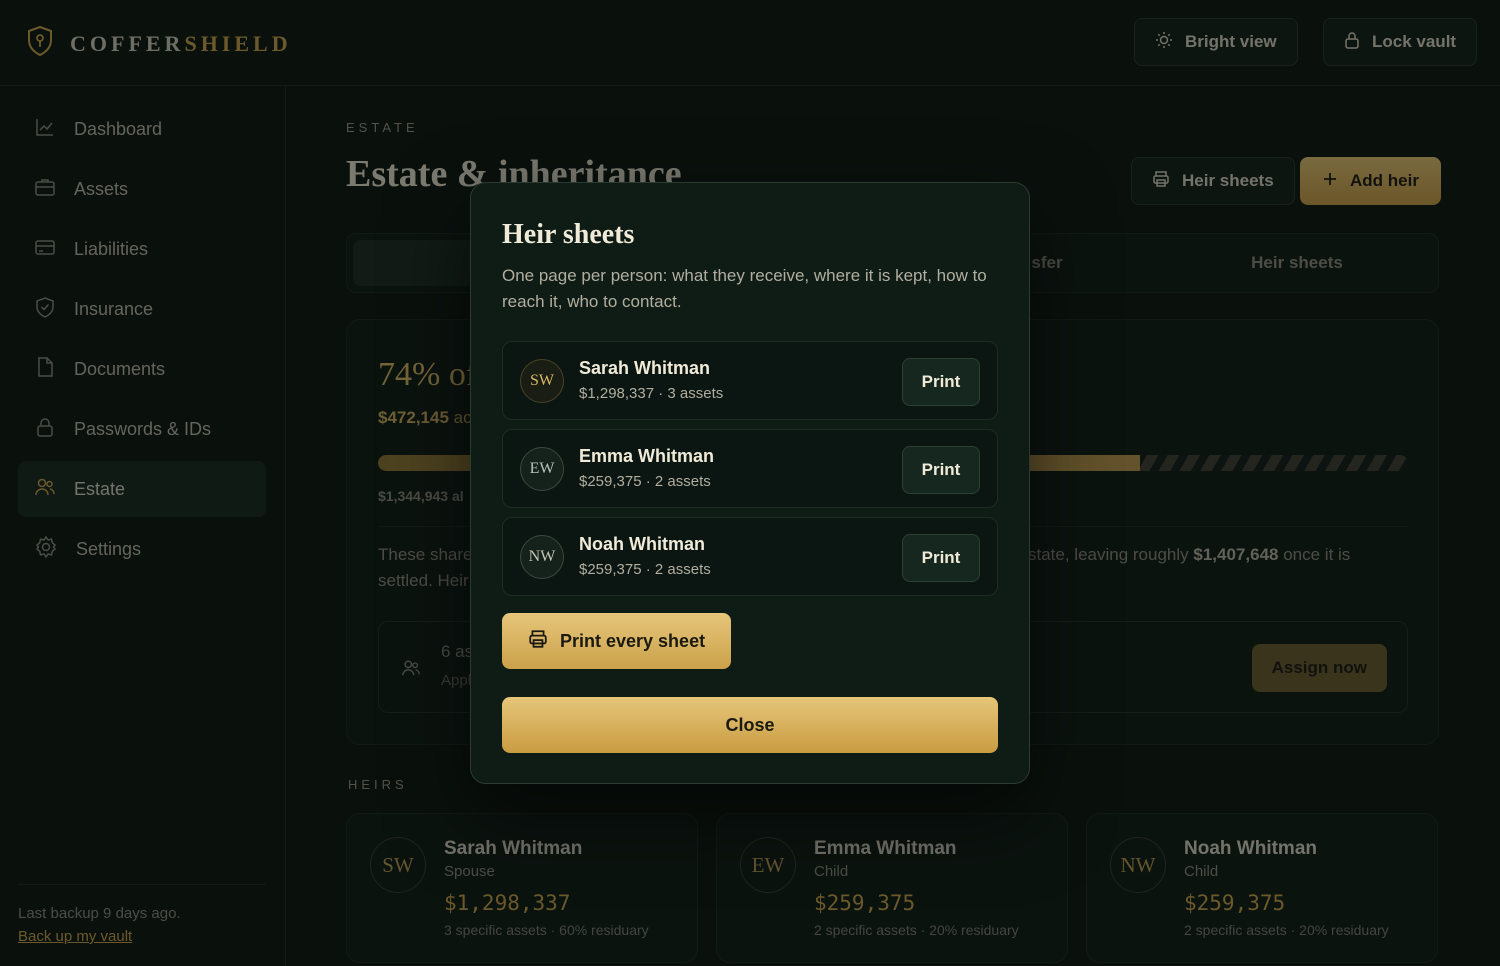 This screenshot has width=1500, height=966. I want to click on heir-name: Noah Whitman, so click(642, 544).